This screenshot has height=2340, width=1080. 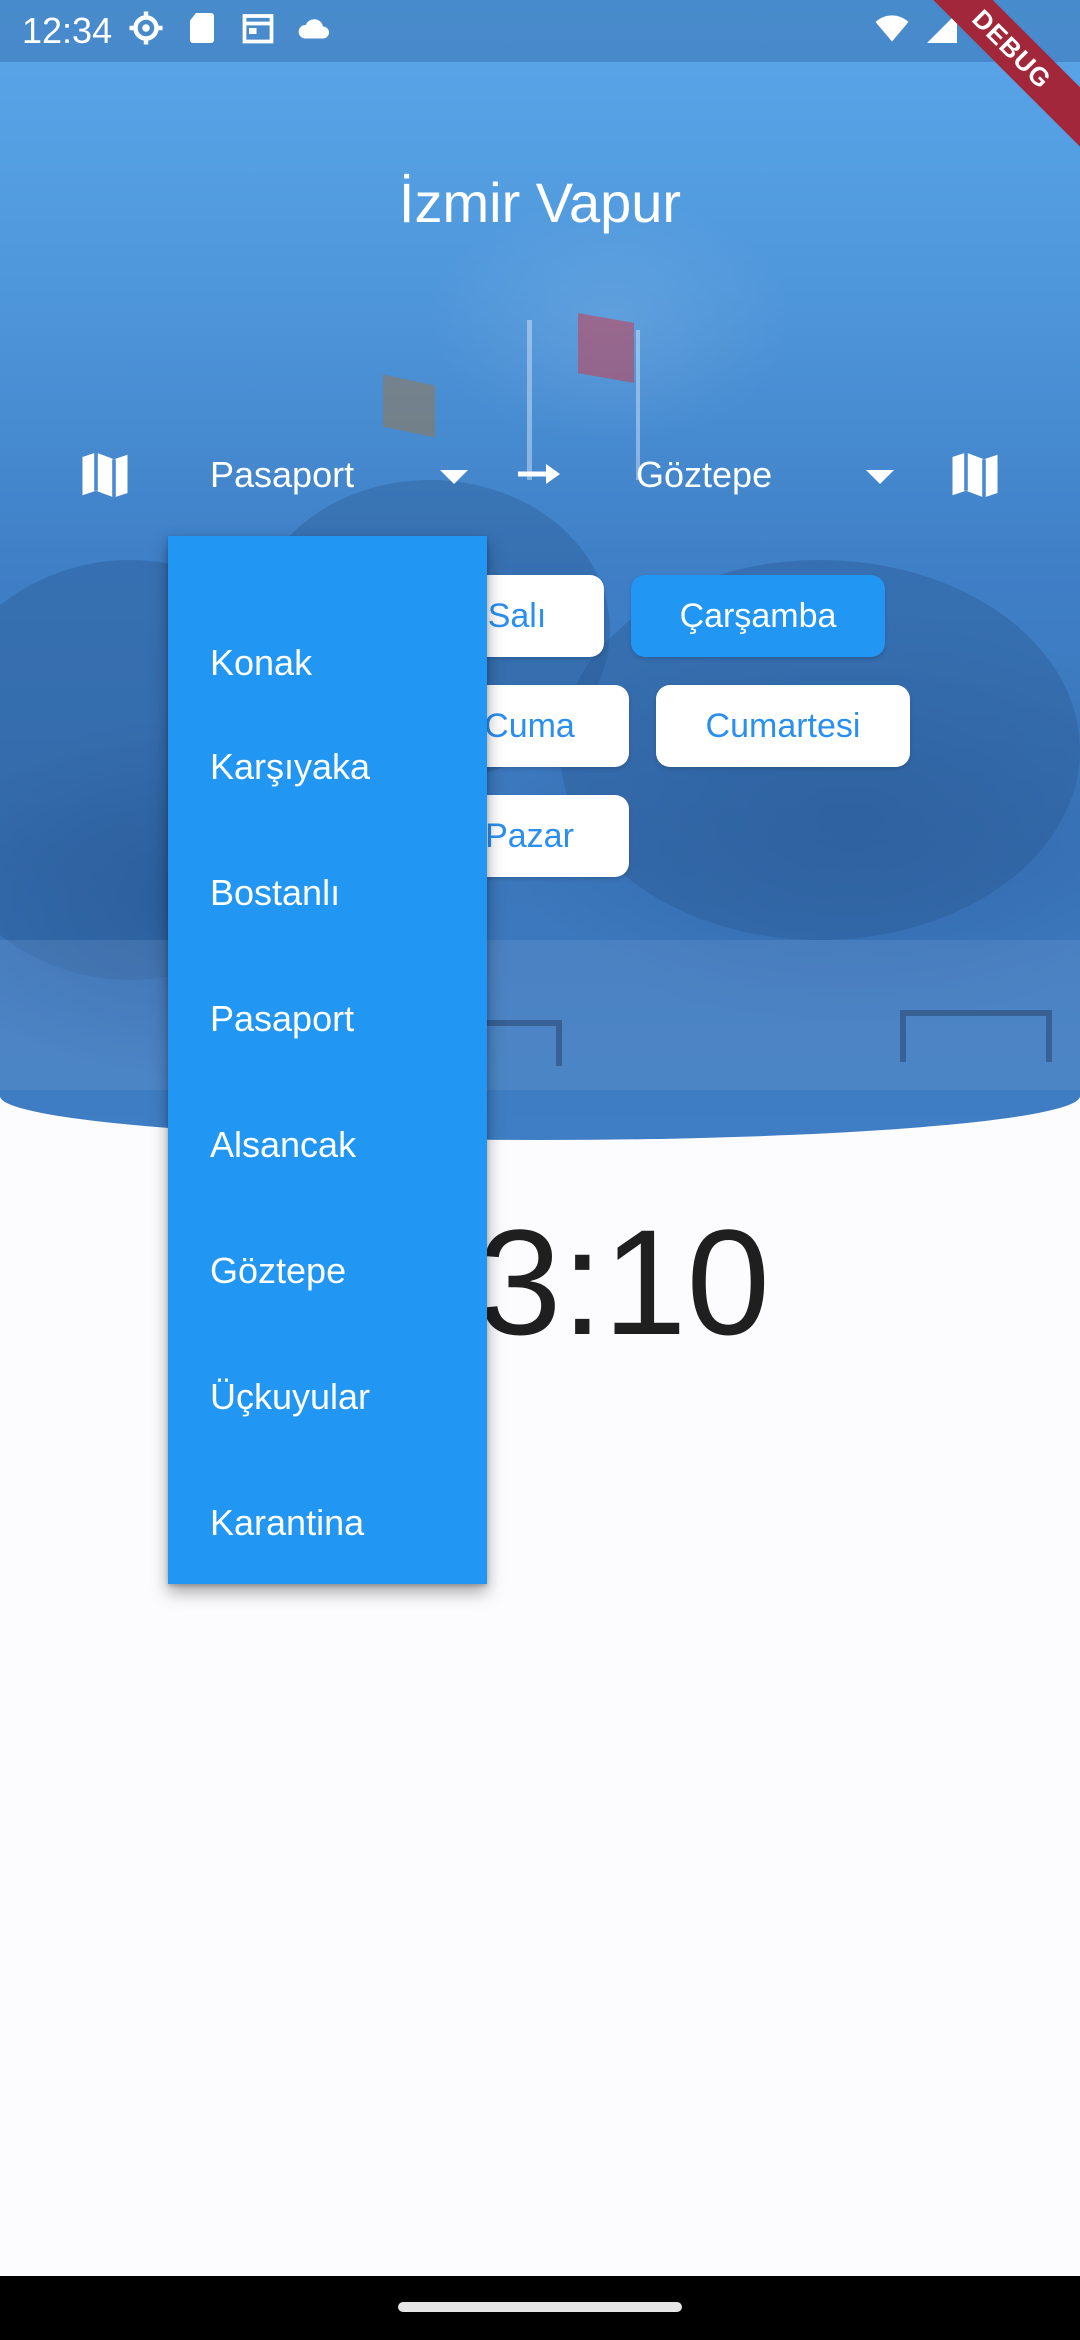 What do you see at coordinates (624, 1282) in the screenshot?
I see `departure-time-text: 3:10` at bounding box center [624, 1282].